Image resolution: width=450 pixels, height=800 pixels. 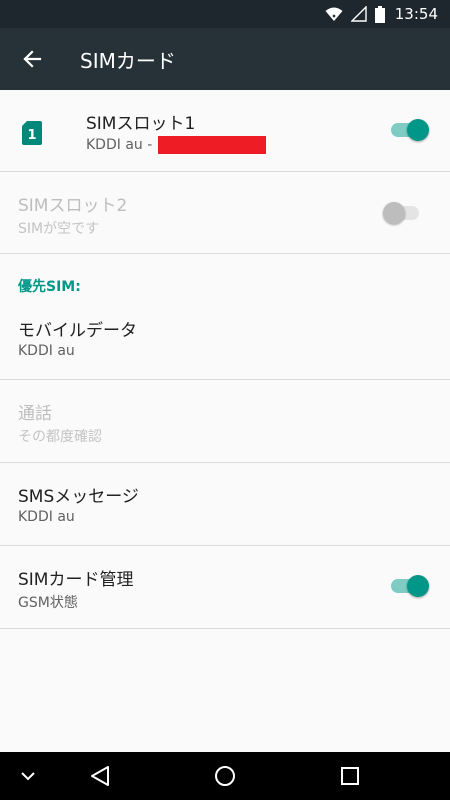 What do you see at coordinates (225, 14) in the screenshot?
I see `status-bar: 13:54` at bounding box center [225, 14].